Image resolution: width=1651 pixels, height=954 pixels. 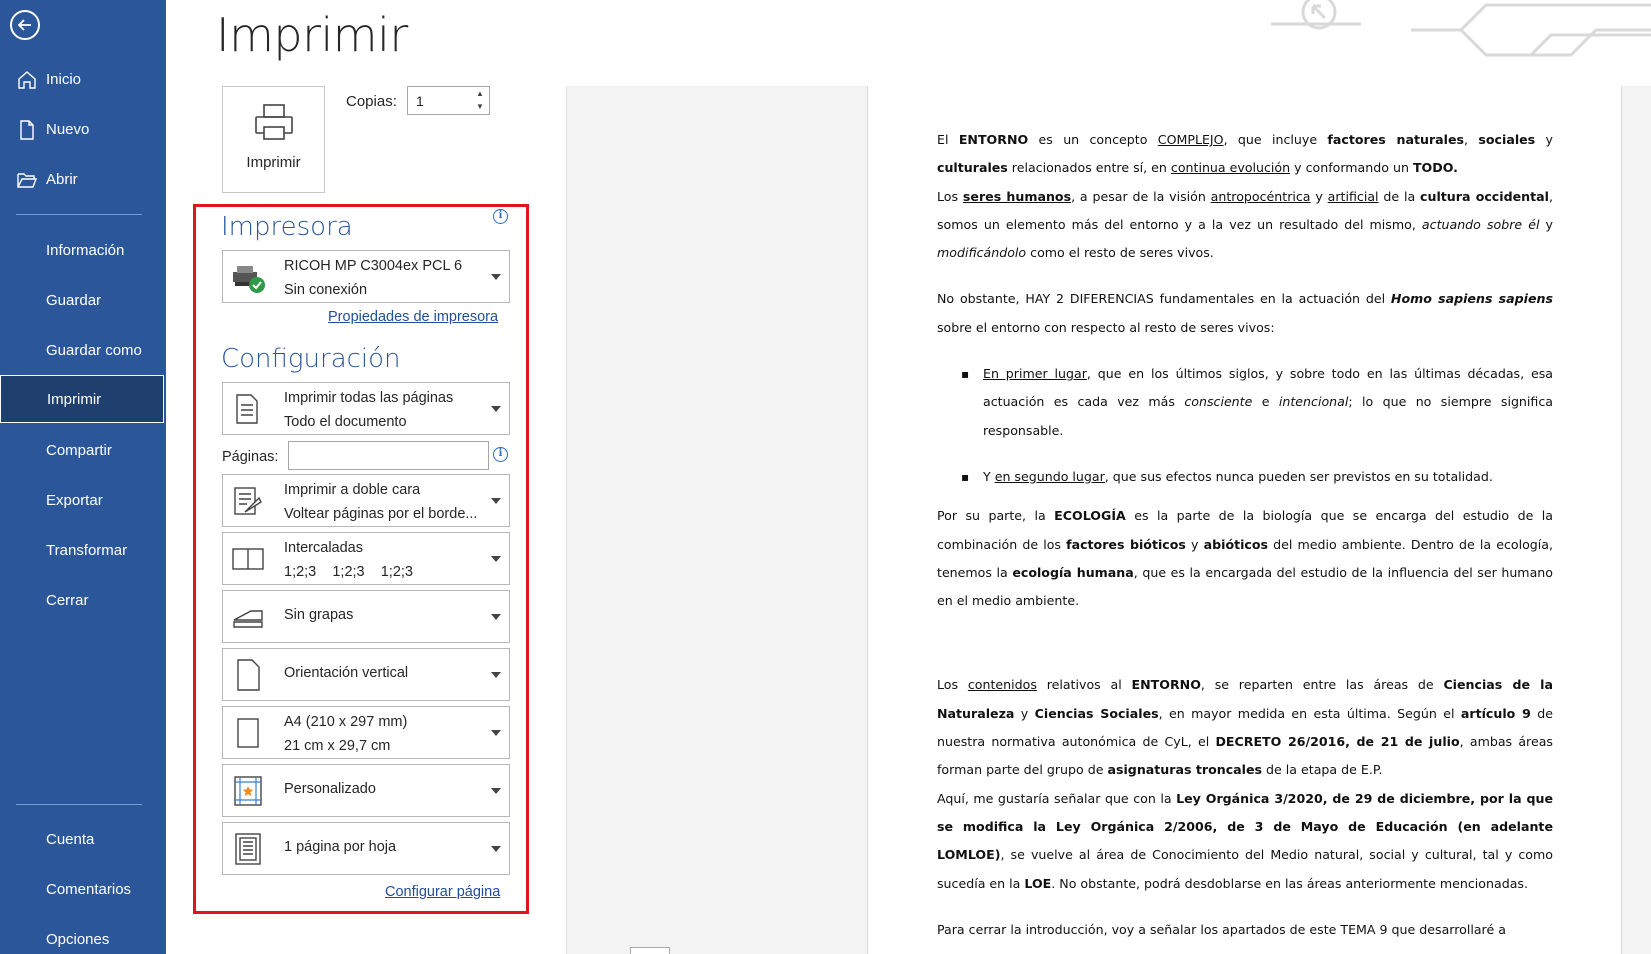 I want to click on printer-dropdown: RICOH MP C3004ex PCL 6 Sin conexión, so click(x=366, y=276).